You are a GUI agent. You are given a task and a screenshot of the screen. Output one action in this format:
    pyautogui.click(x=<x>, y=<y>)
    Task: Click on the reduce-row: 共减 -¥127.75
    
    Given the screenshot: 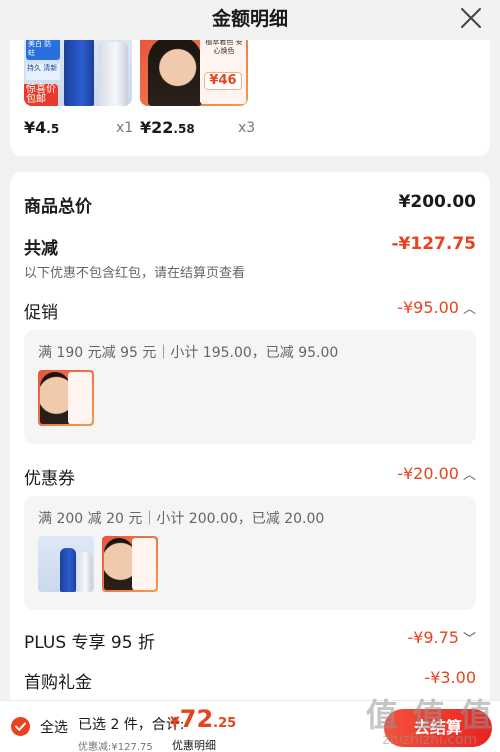 What is the action you would take?
    pyautogui.click(x=250, y=247)
    